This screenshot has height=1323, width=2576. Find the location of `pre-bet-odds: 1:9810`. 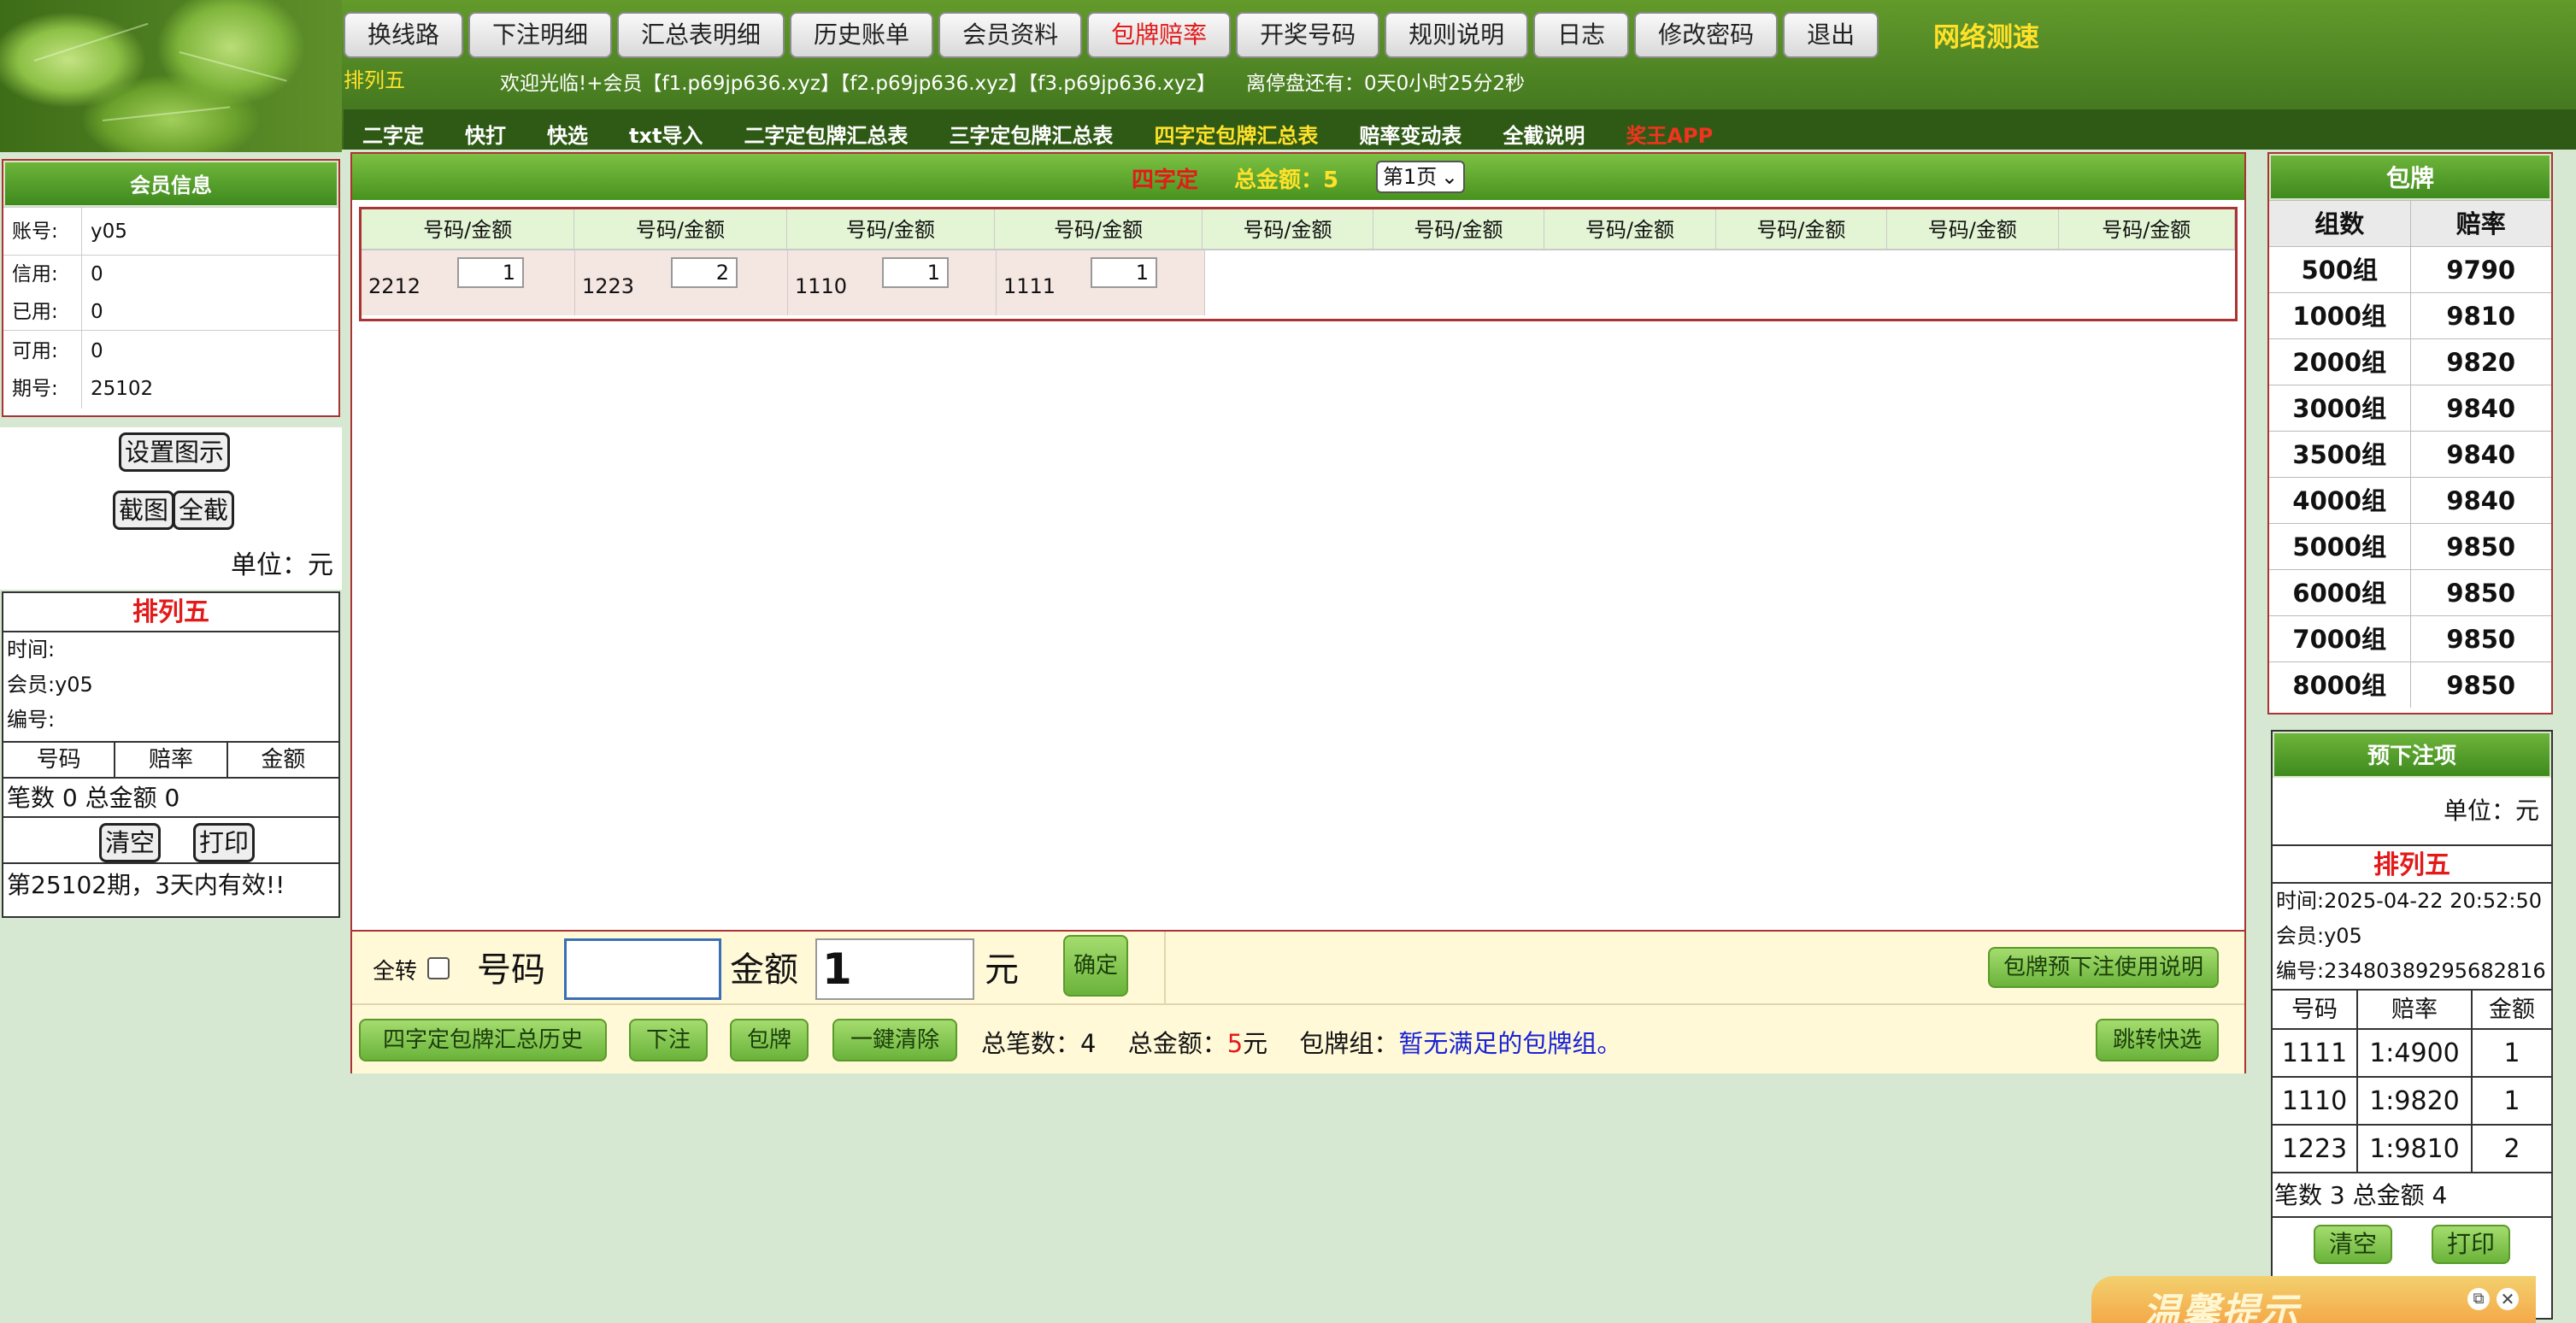

pre-bet-odds: 1:9810 is located at coordinates (2415, 1149).